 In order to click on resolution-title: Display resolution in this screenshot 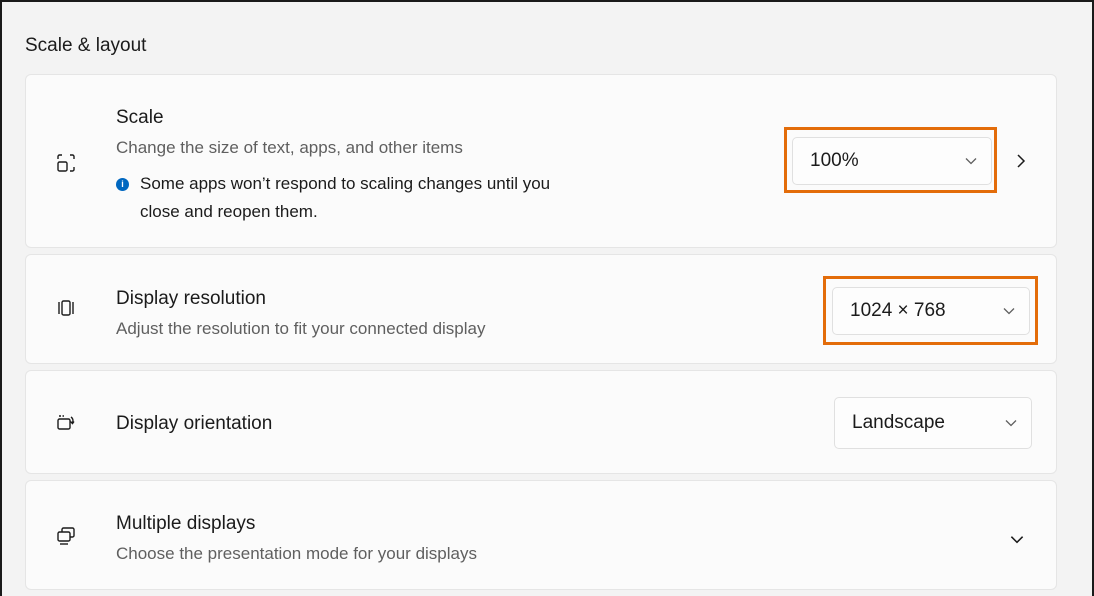, I will do `click(191, 298)`.